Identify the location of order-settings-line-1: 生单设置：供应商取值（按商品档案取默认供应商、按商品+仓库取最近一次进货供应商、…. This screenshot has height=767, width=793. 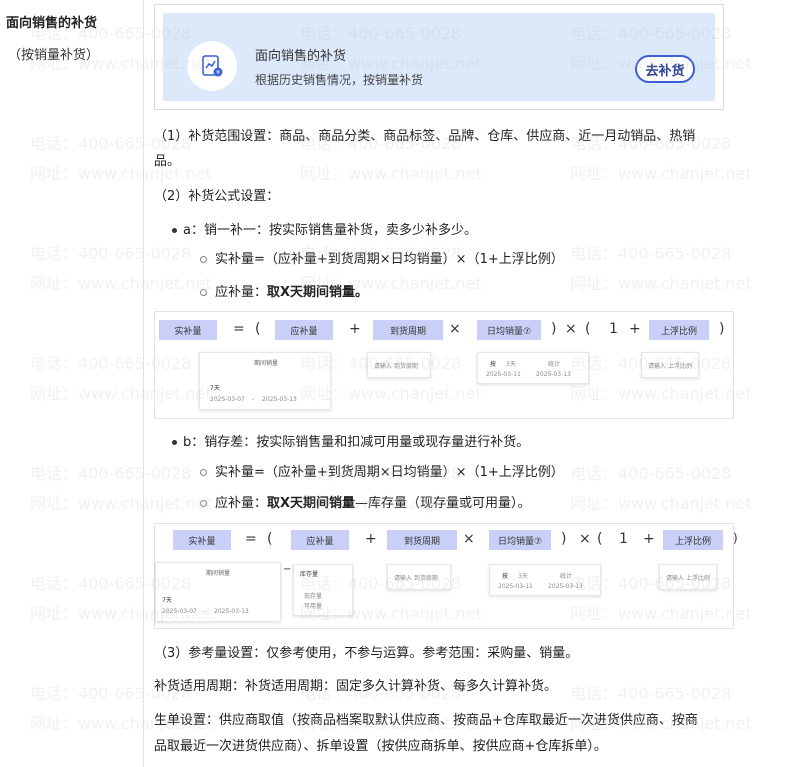
(426, 720).